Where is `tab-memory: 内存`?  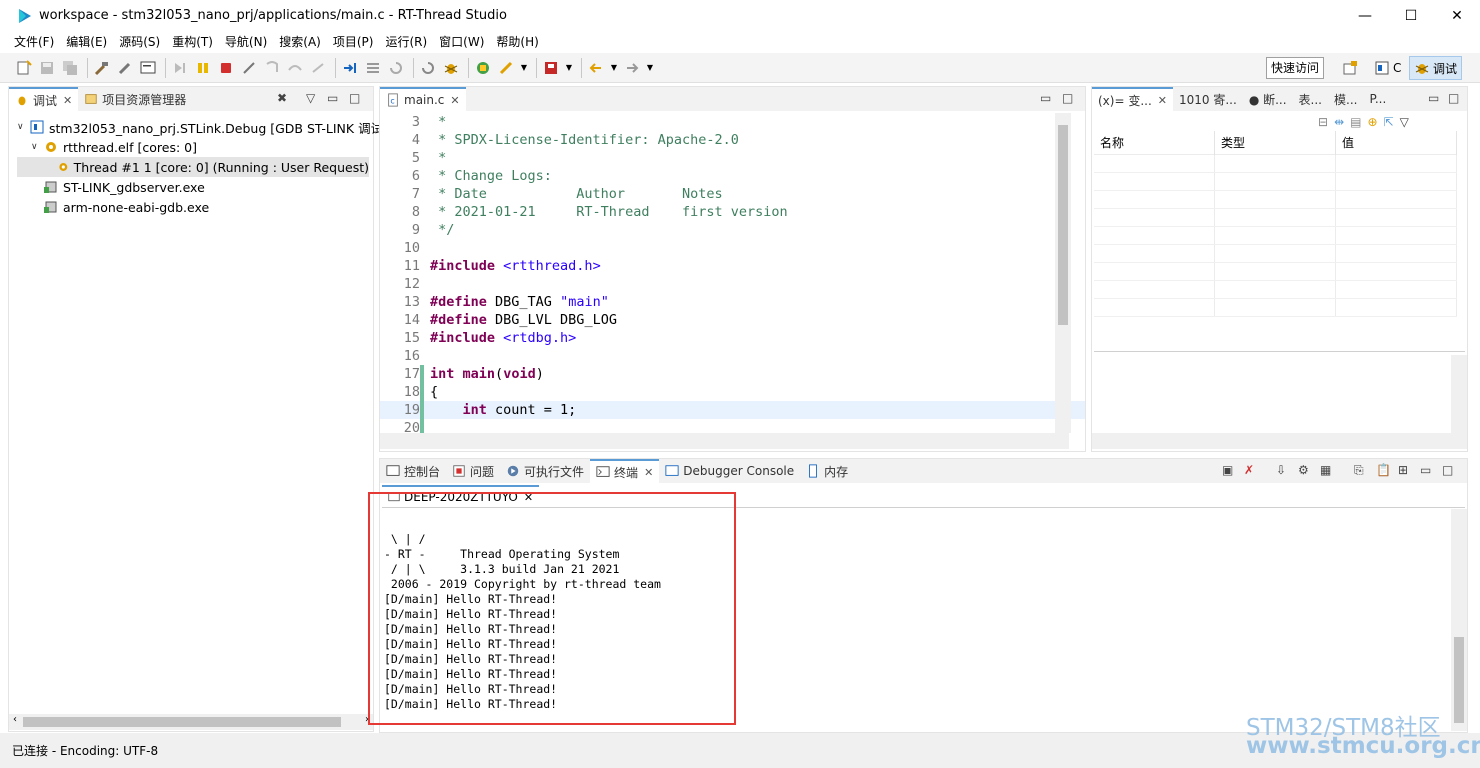 tab-memory: 内存 is located at coordinates (827, 471).